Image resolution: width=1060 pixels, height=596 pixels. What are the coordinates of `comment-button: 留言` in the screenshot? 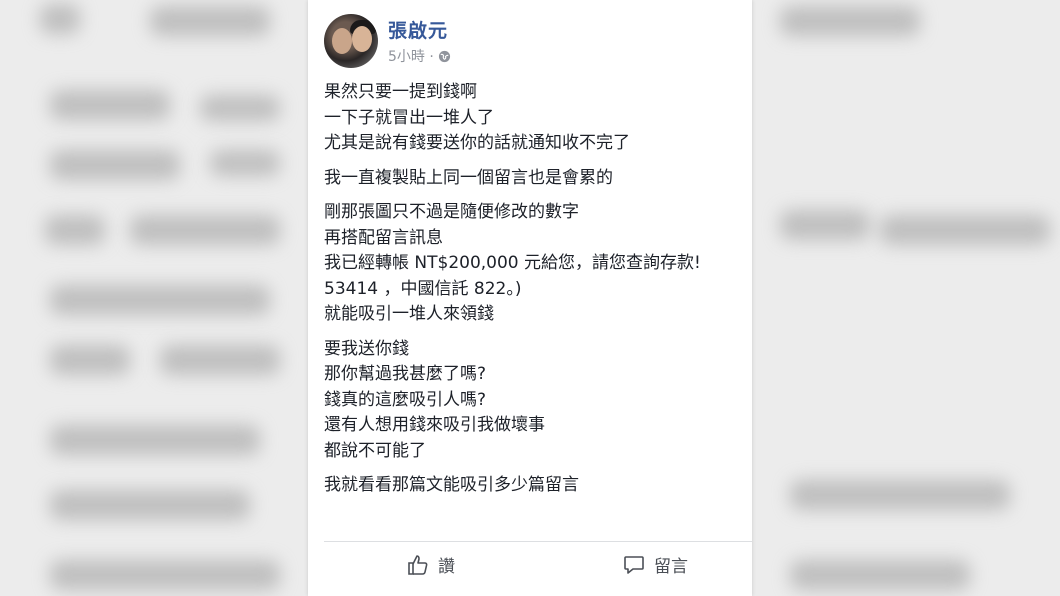 It's located at (655, 564).